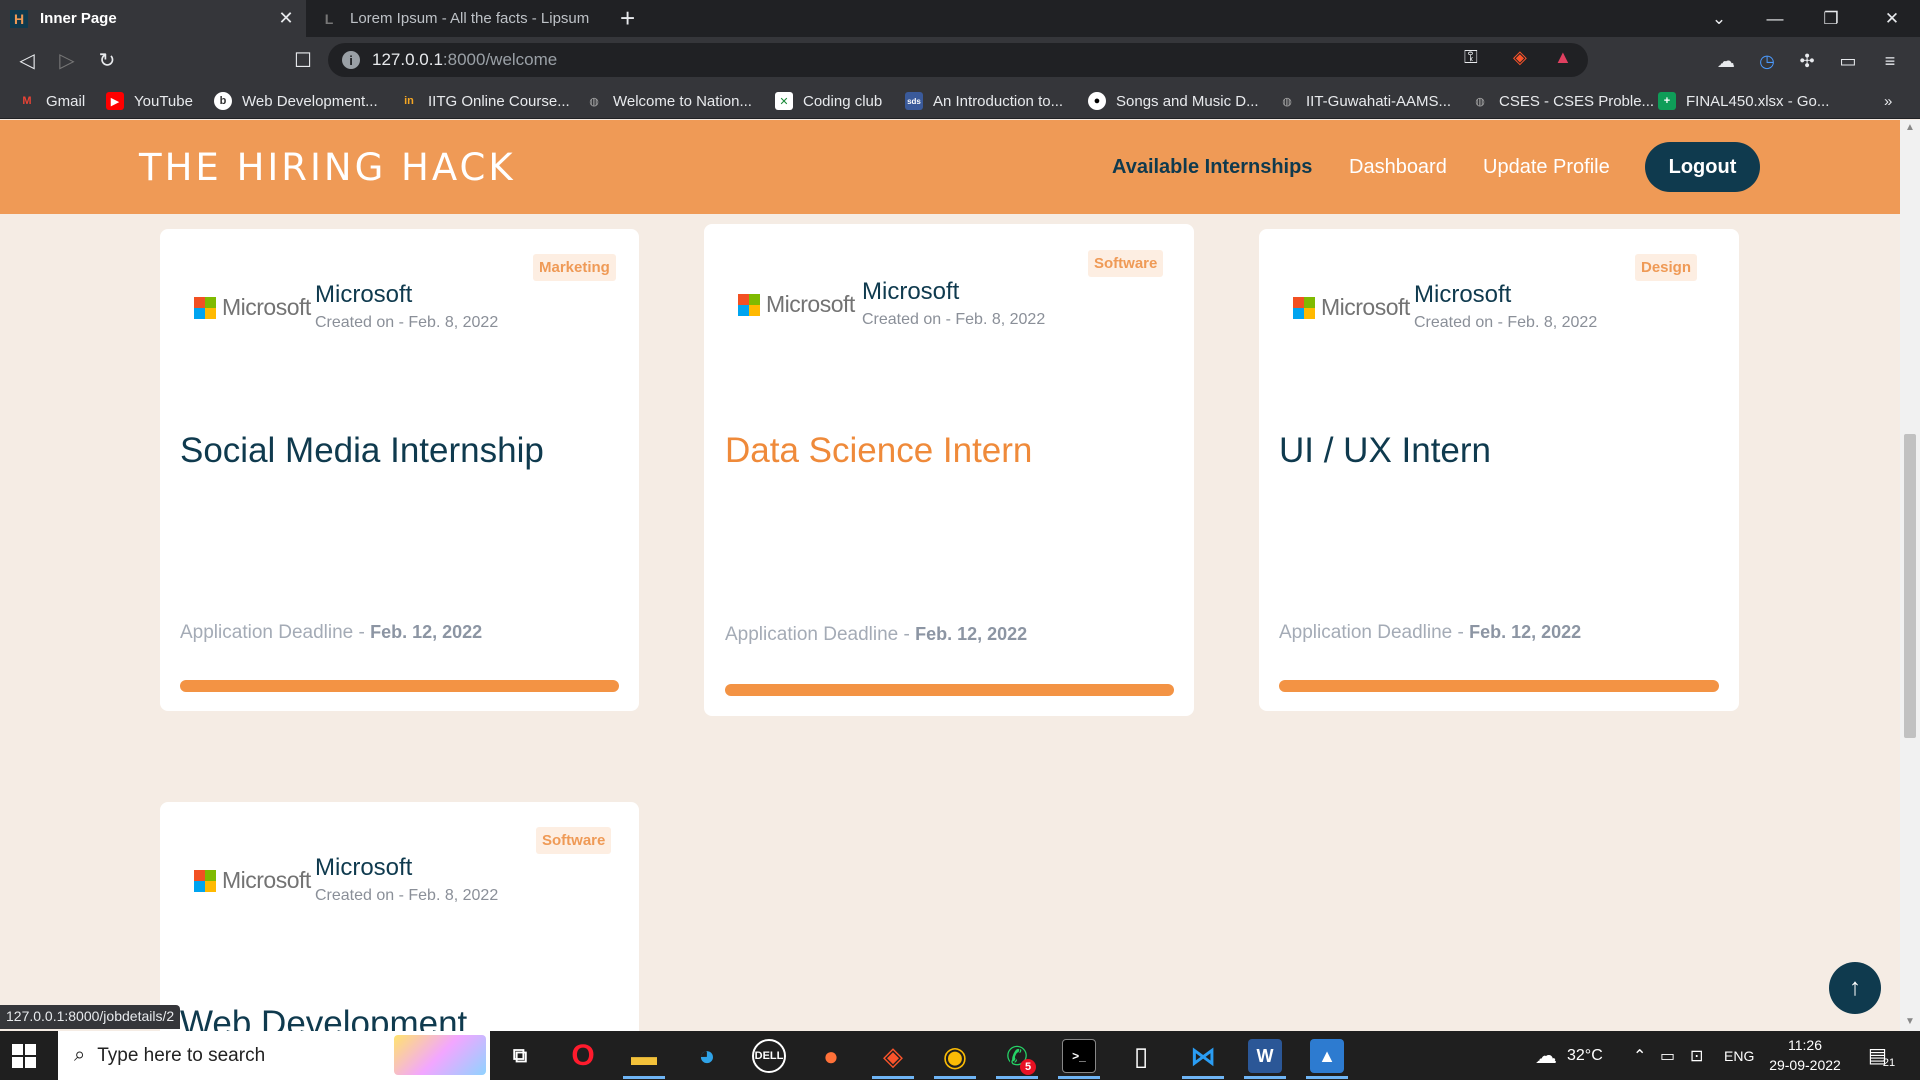 This screenshot has height=1080, width=1920. Describe the element at coordinates (1831, 18) in the screenshot. I see `restore-icon: ❐` at that location.